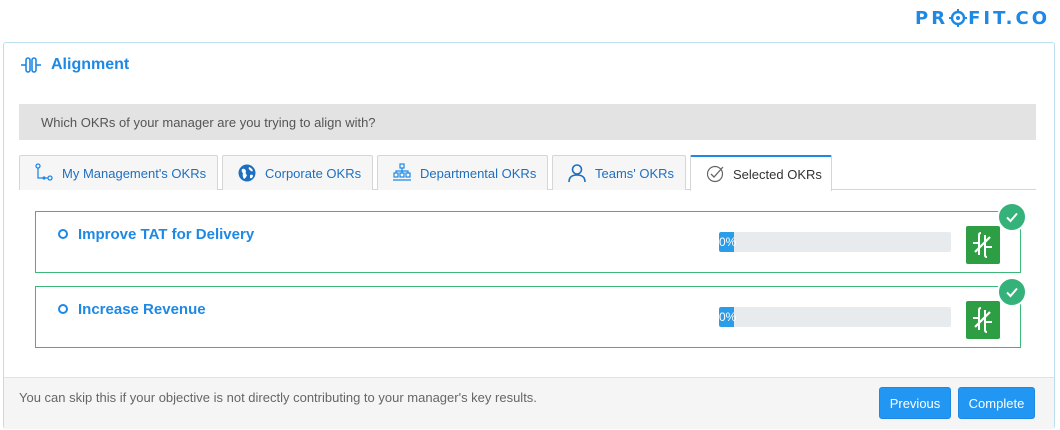 Image resolution: width=1060 pixels, height=430 pixels. Describe the element at coordinates (247, 173) in the screenshot. I see `globe-icon` at that location.